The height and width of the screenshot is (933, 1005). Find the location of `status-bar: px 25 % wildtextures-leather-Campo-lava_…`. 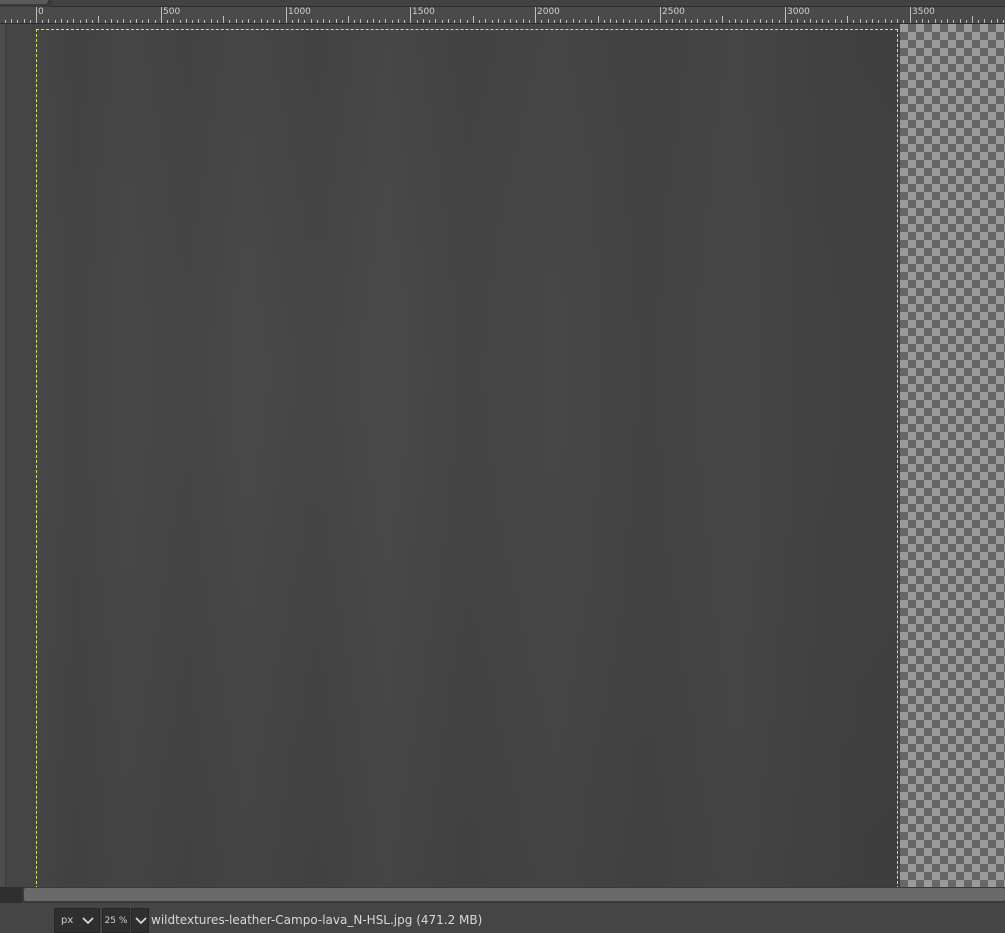

status-bar: px 25 % wildtextures-leather-Campo-lava_… is located at coordinates (502, 918).